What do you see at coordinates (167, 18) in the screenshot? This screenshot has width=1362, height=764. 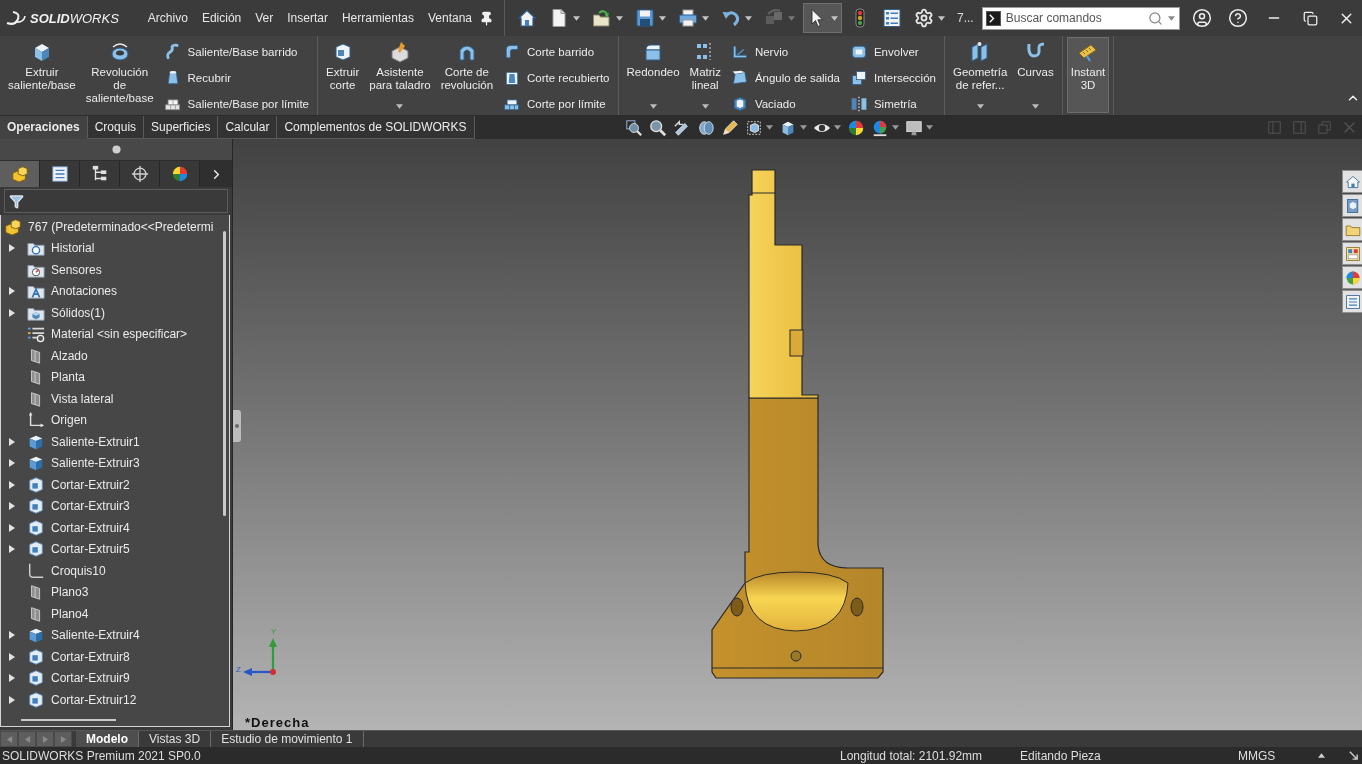 I see `menu-item: Archivo` at bounding box center [167, 18].